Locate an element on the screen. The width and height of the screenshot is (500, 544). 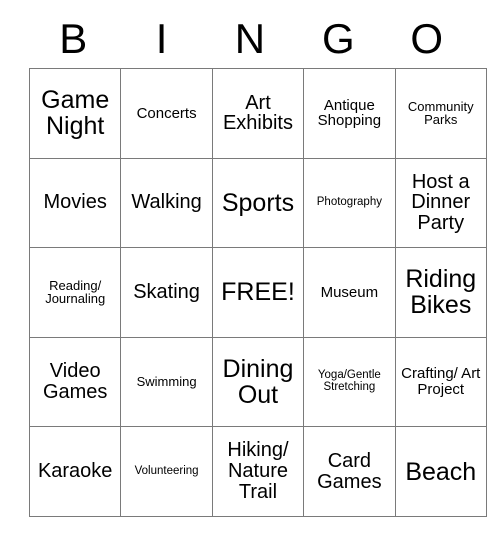
bingo-header: B I N G O is located at coordinates (250, 39).